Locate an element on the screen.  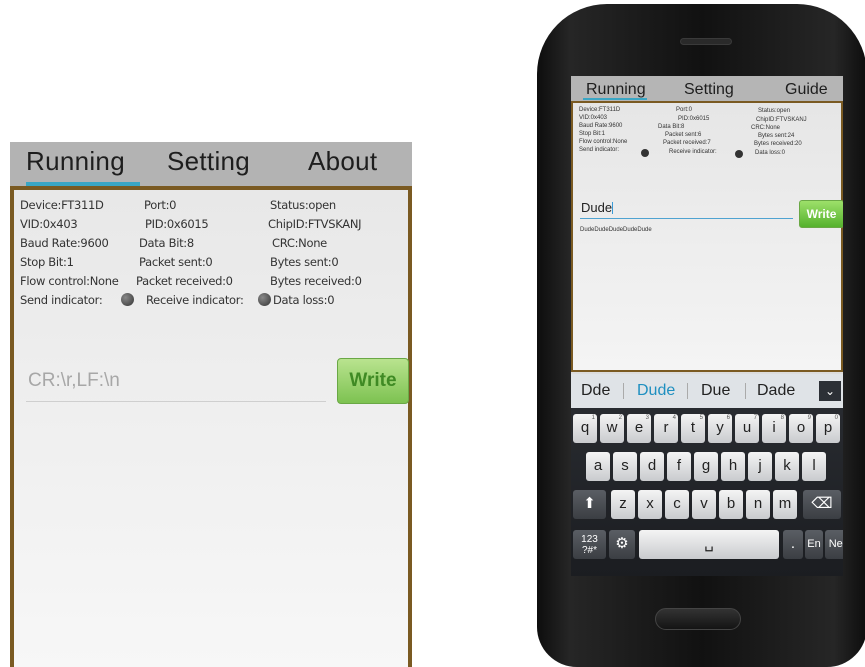
key-q: q1 is located at coordinates (585, 428).